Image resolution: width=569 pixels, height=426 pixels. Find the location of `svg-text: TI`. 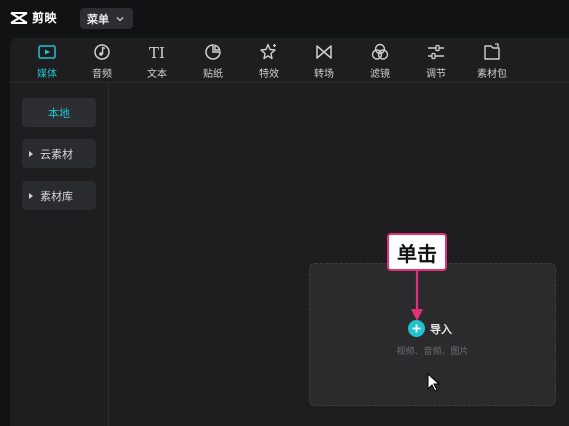

svg-text: TI is located at coordinates (157, 53).